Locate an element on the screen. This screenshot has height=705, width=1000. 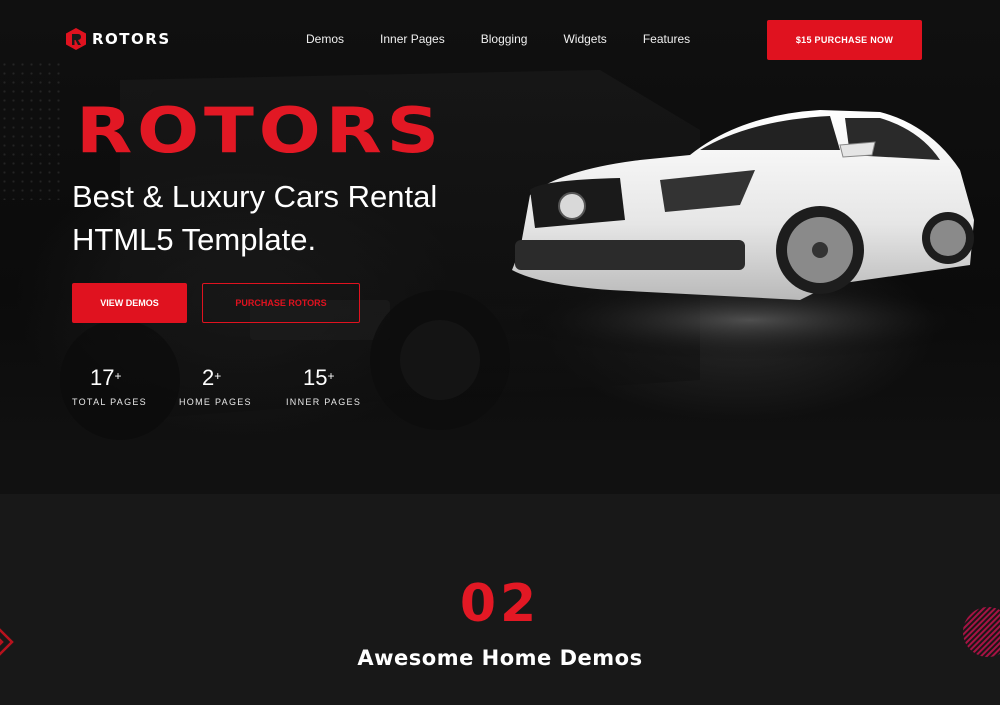
nav-item-blogging: Blogging is located at coordinates (504, 39).